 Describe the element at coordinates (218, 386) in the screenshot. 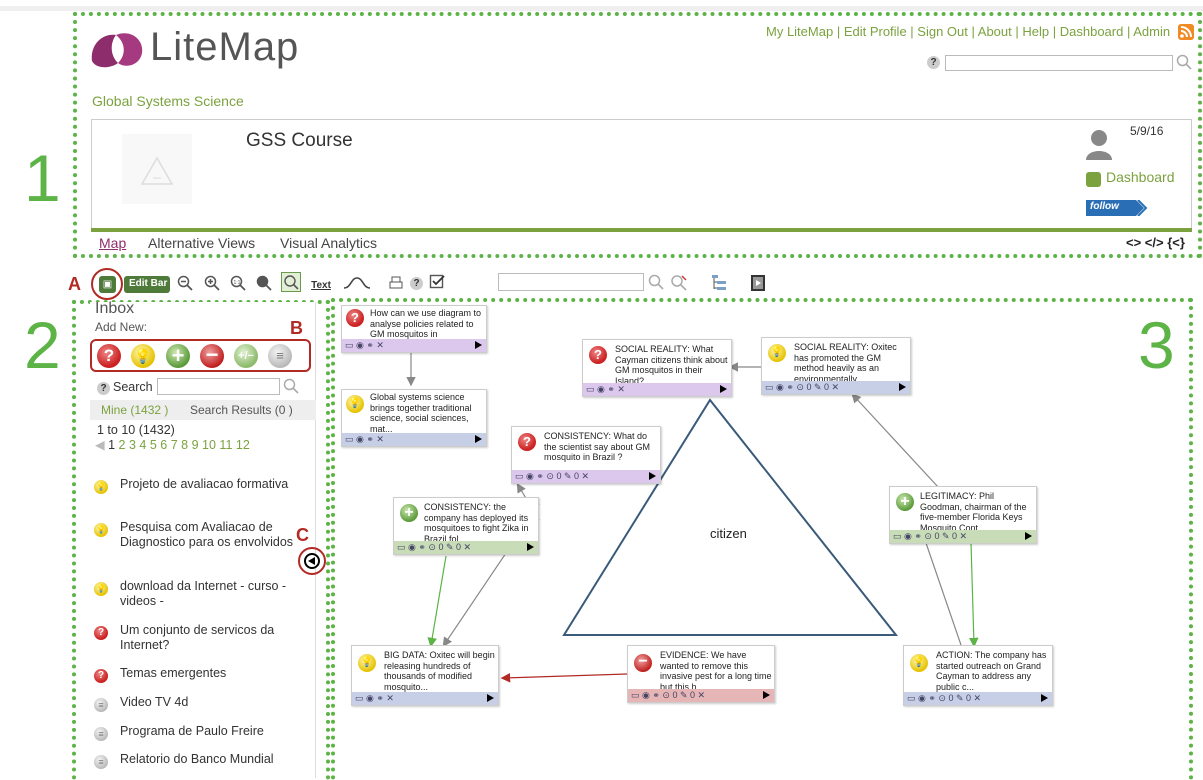

I see `inbox-search-input` at that location.